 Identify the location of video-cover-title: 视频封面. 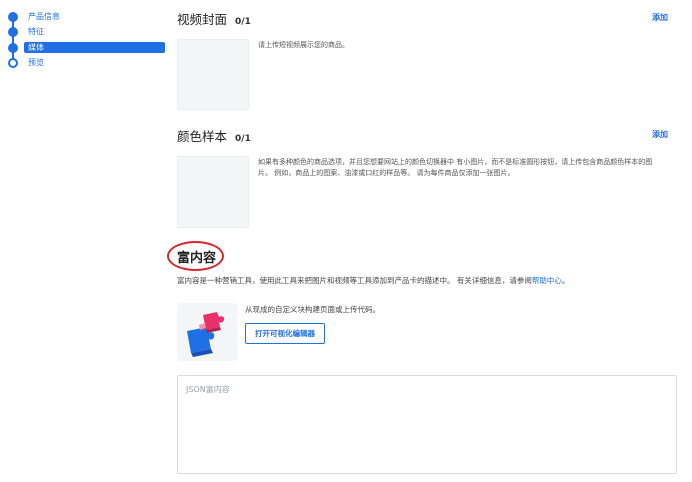
(202, 19).